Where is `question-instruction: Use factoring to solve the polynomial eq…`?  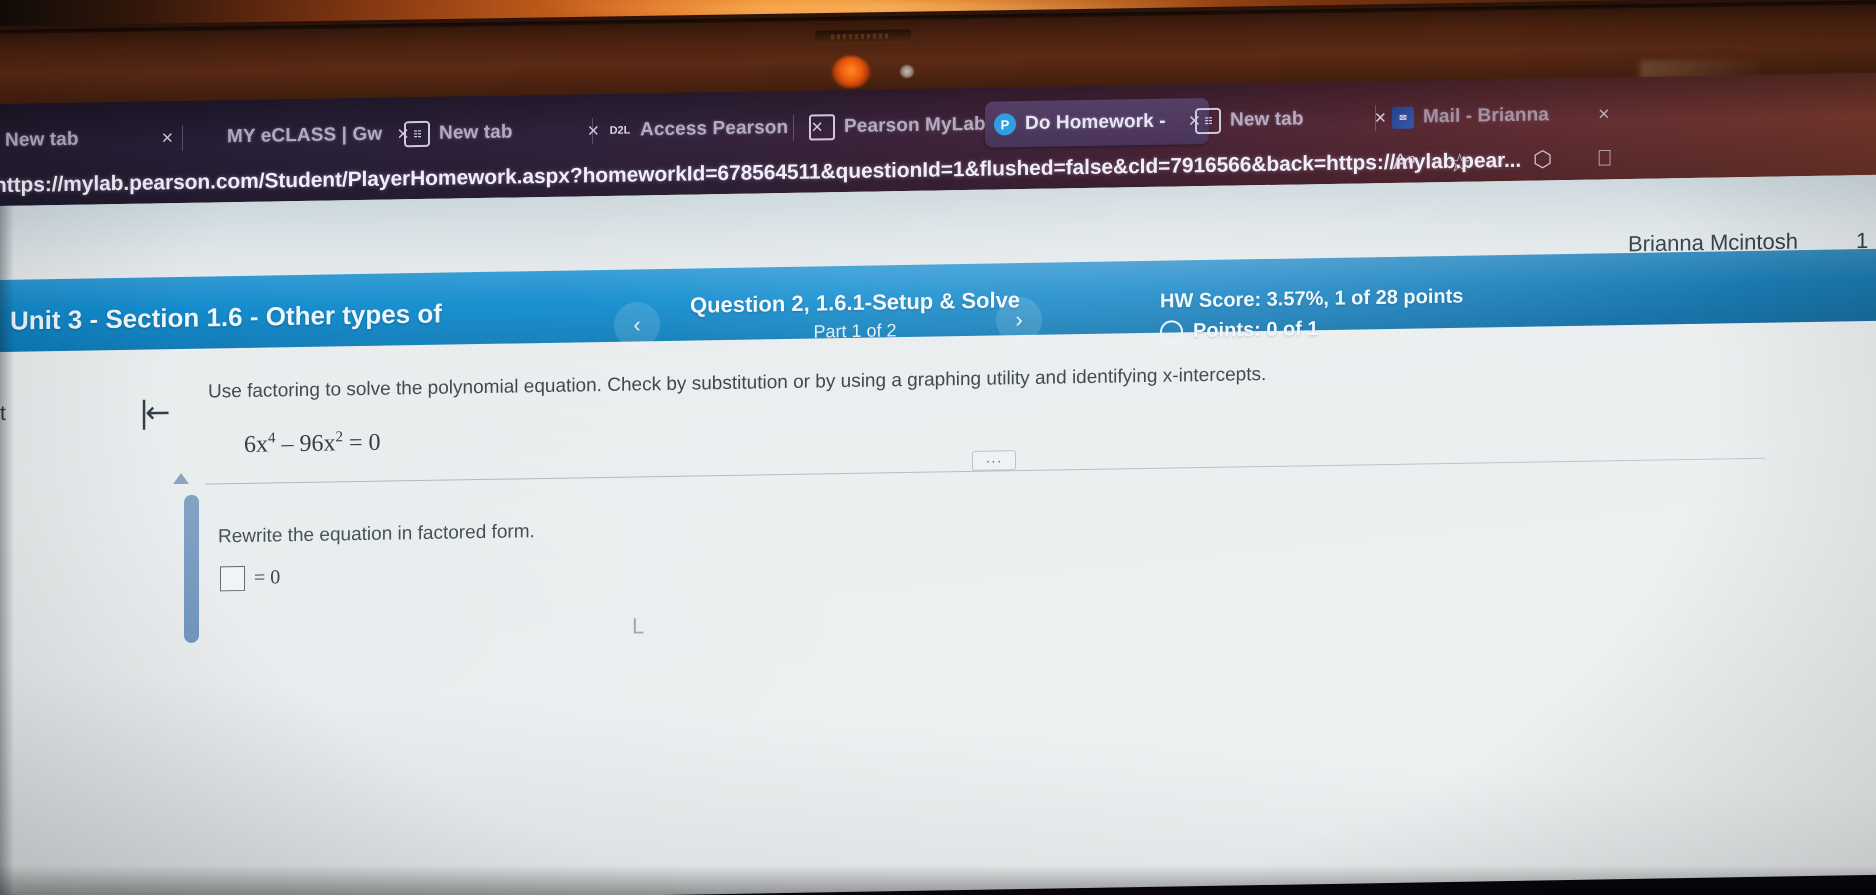 question-instruction: Use factoring to solve the polynomial eq… is located at coordinates (737, 383).